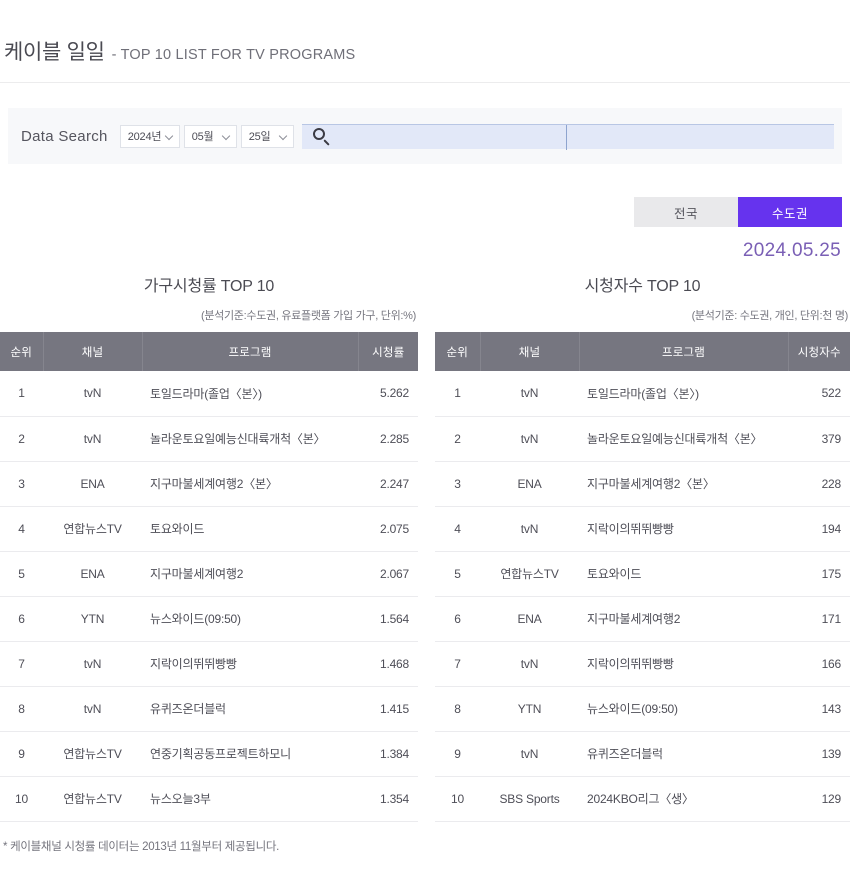 The width and height of the screenshot is (850, 870). Describe the element at coordinates (684, 351) in the screenshot. I see `column-header-program: 프로그램` at that location.